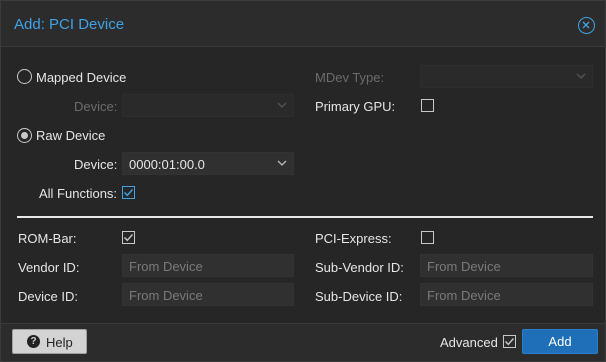  What do you see at coordinates (208, 265) in the screenshot?
I see `vendor-id-input: From Device` at bounding box center [208, 265].